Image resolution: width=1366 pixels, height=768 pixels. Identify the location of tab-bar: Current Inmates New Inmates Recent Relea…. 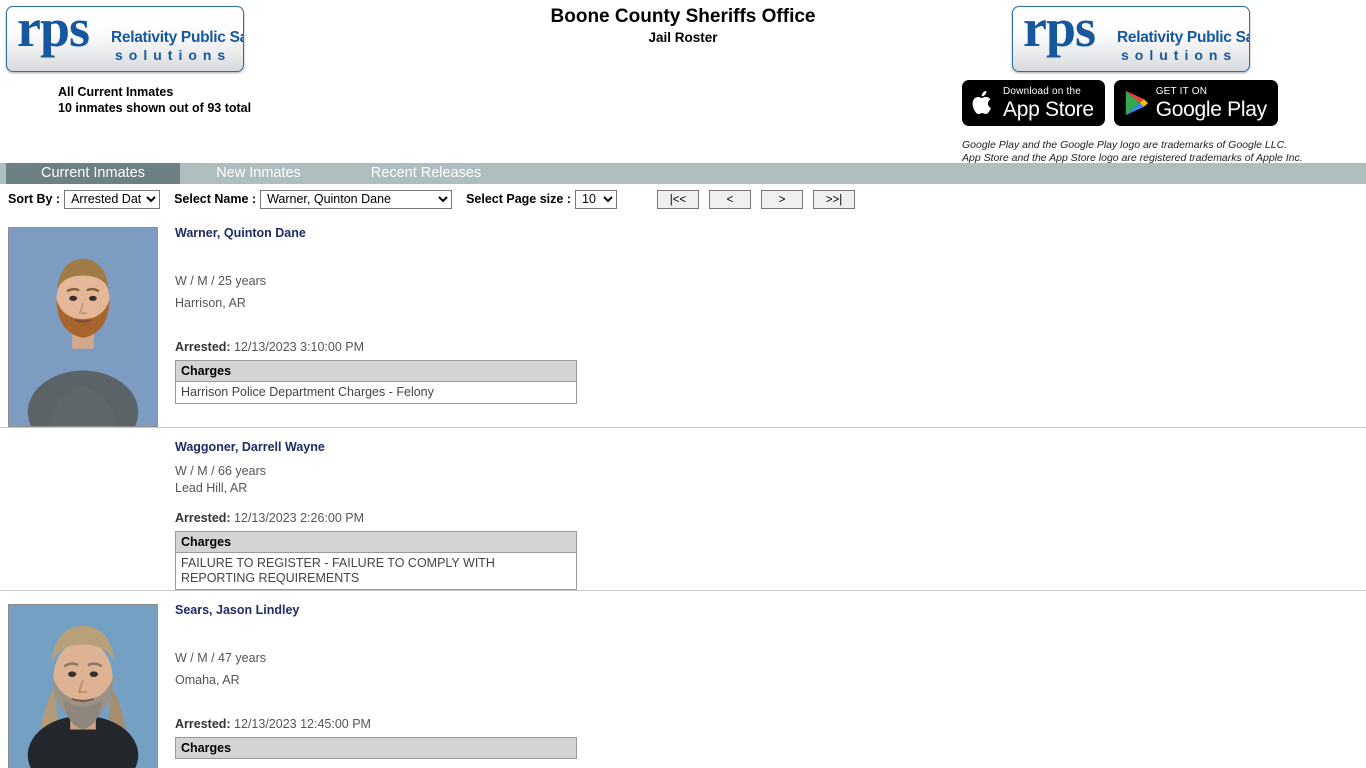
(683, 173).